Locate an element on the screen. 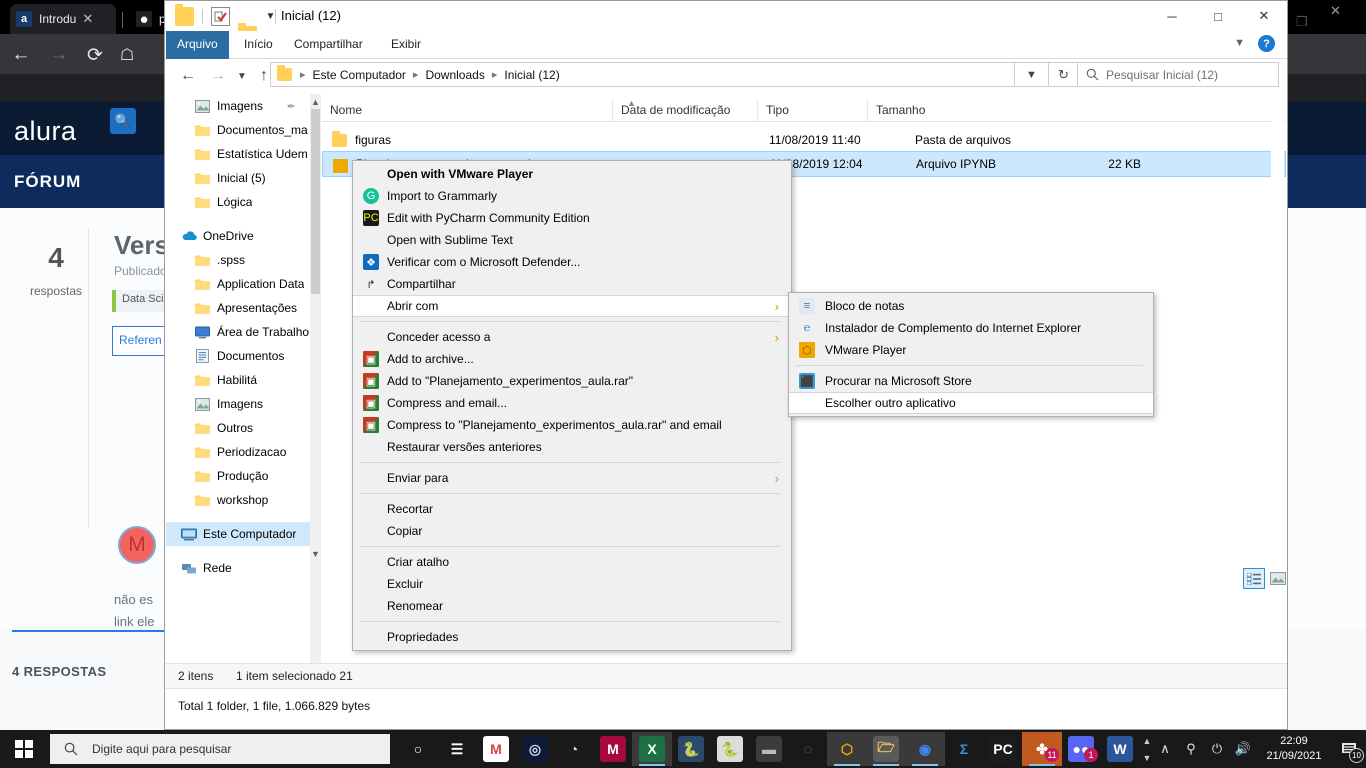 The height and width of the screenshot is (768, 1366). taskbar-search-input: Digite aqui para pesquisar is located at coordinates (220, 749).